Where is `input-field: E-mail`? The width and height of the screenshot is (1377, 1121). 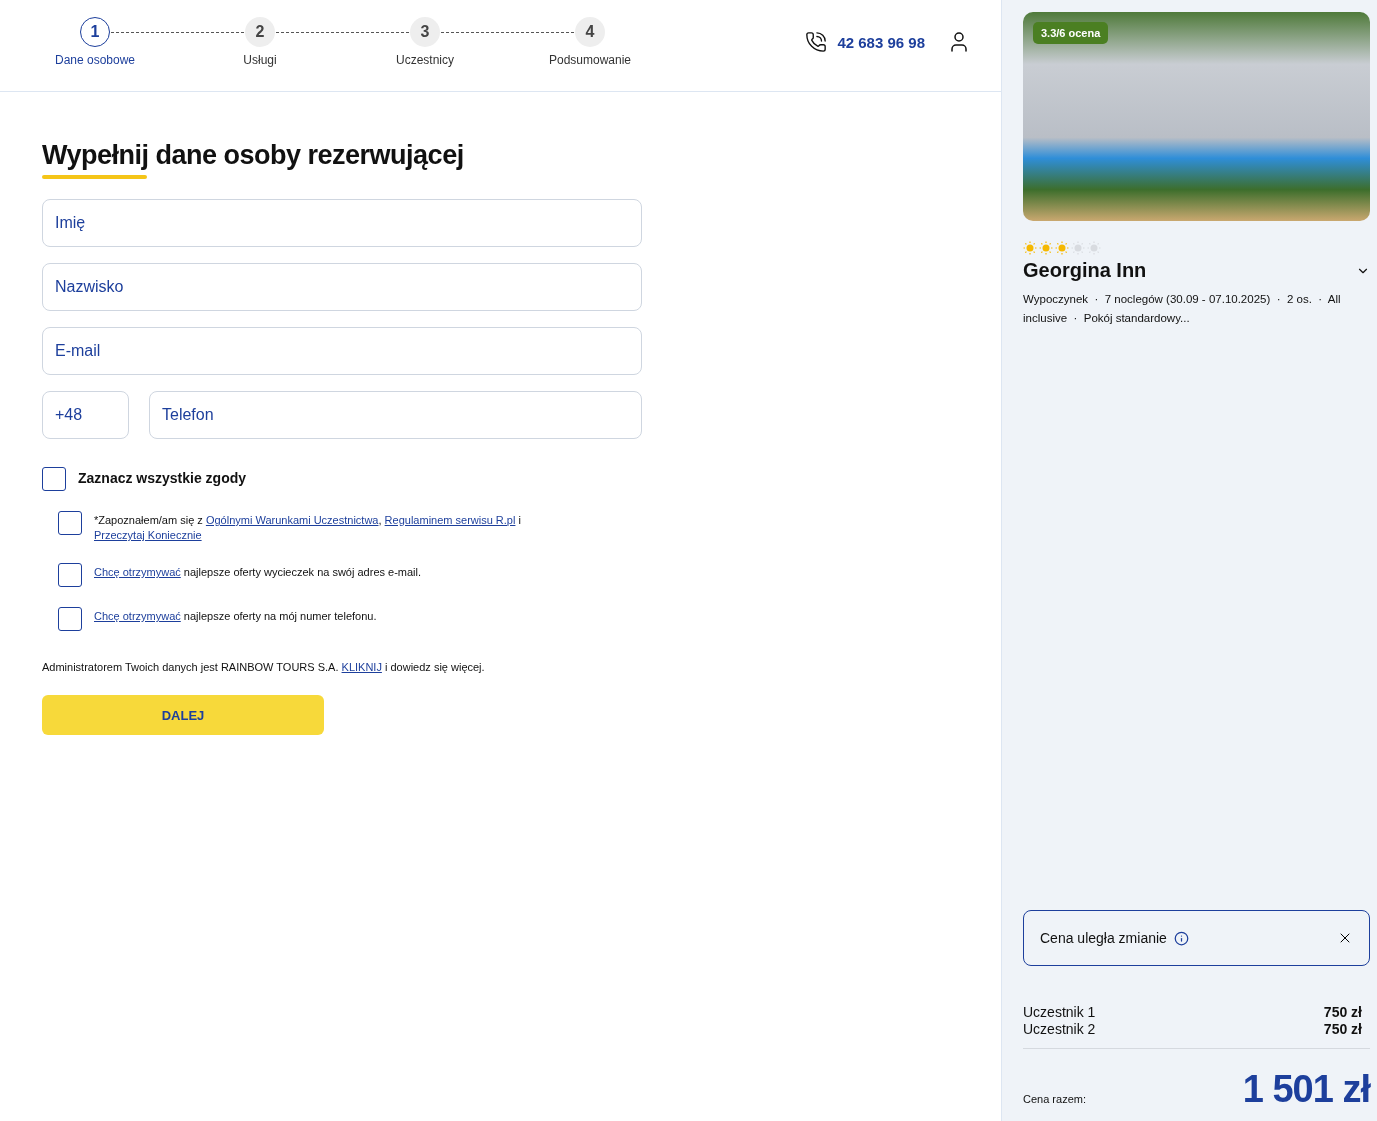
input-field: E-mail is located at coordinates (342, 351).